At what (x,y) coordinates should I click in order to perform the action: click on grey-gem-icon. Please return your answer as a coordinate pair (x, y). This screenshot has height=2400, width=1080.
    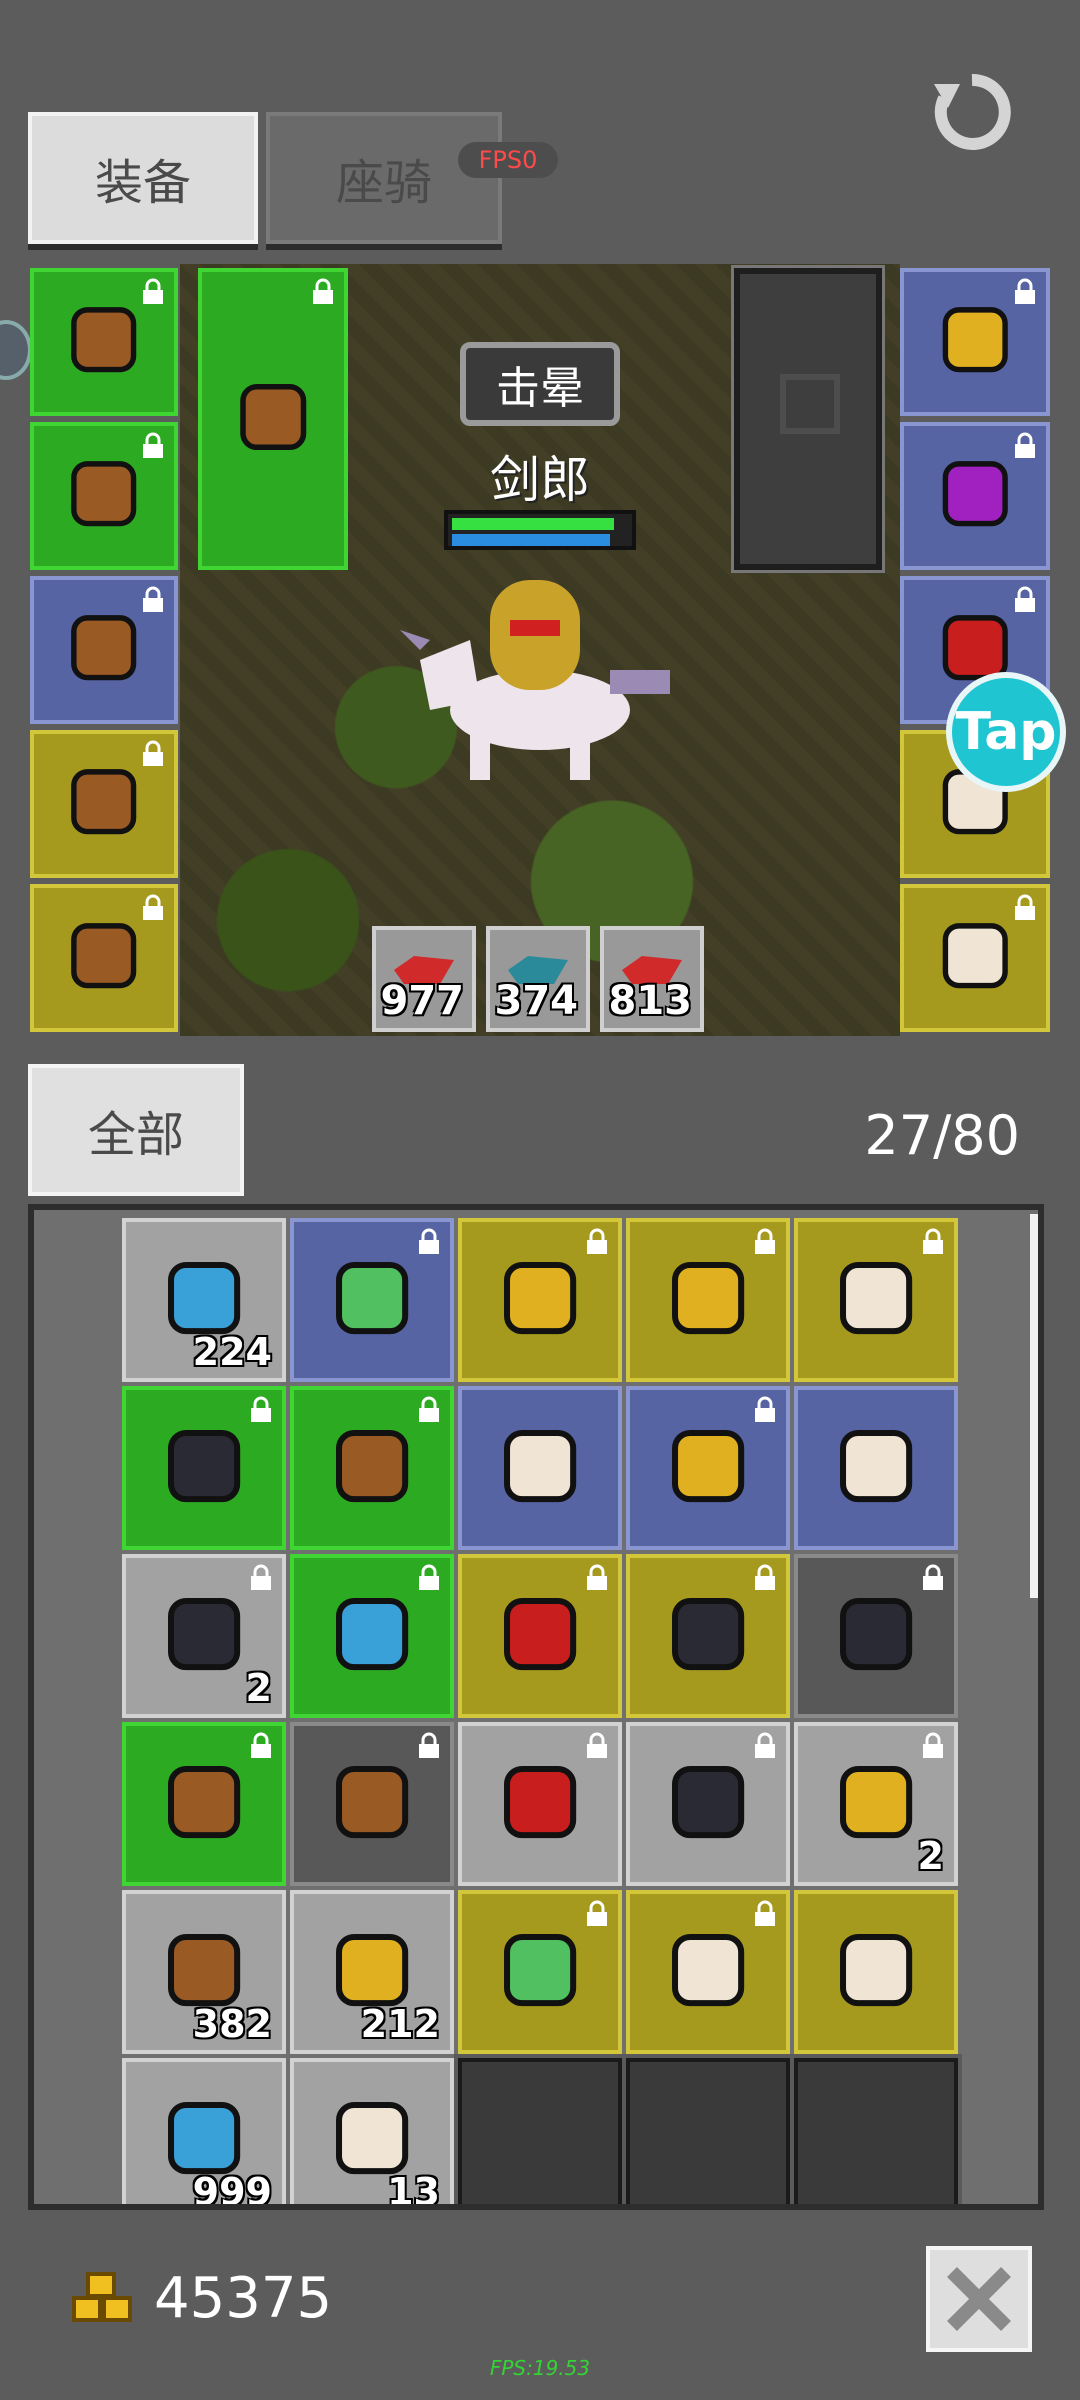
    Looking at the image, I should click on (708, 1804).